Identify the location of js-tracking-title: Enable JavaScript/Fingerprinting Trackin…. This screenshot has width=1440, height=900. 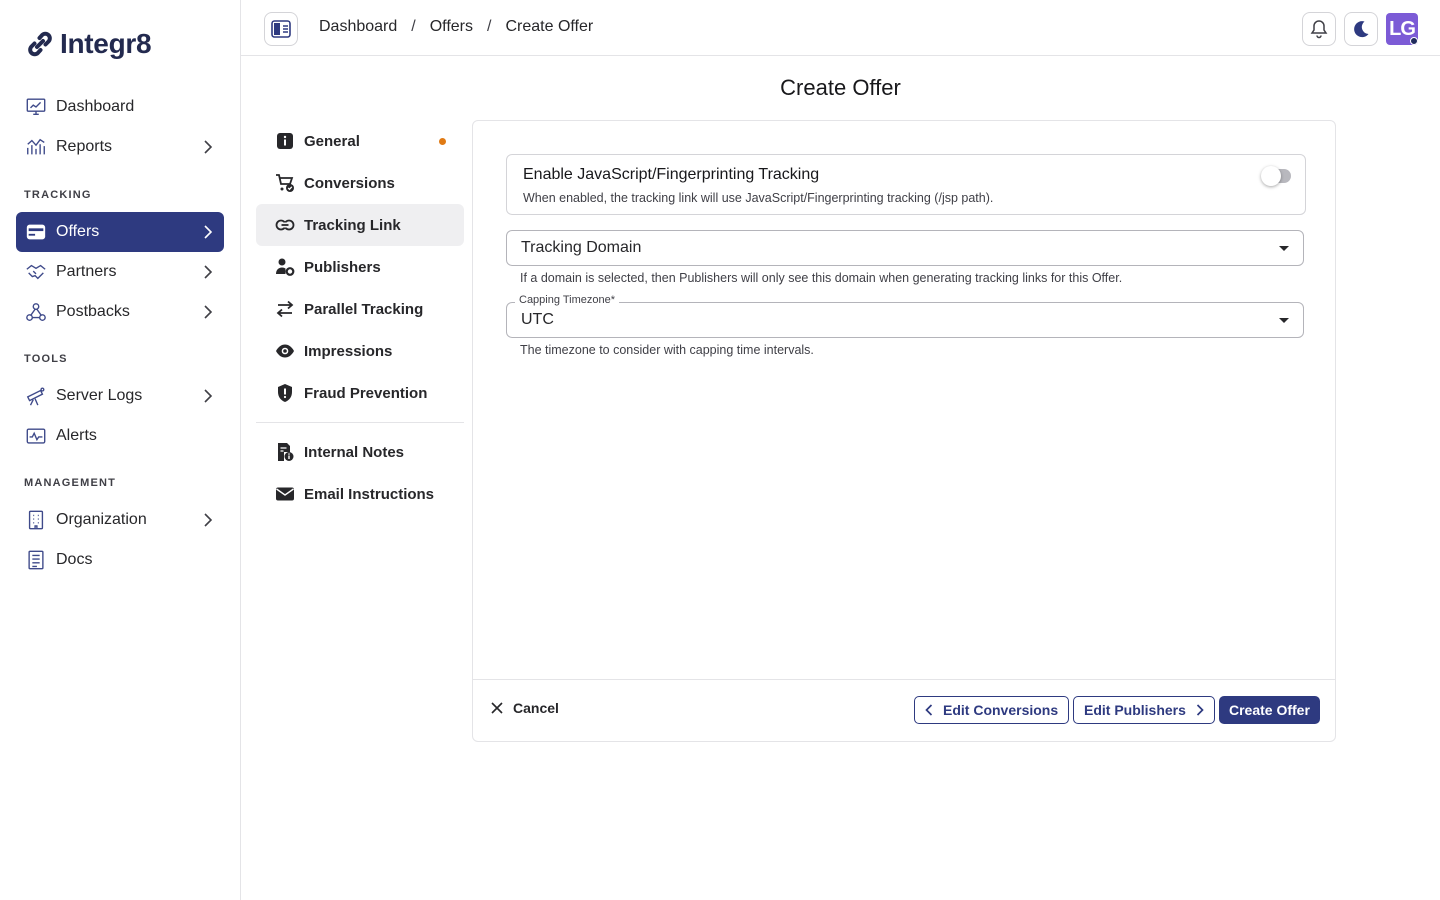
(671, 174).